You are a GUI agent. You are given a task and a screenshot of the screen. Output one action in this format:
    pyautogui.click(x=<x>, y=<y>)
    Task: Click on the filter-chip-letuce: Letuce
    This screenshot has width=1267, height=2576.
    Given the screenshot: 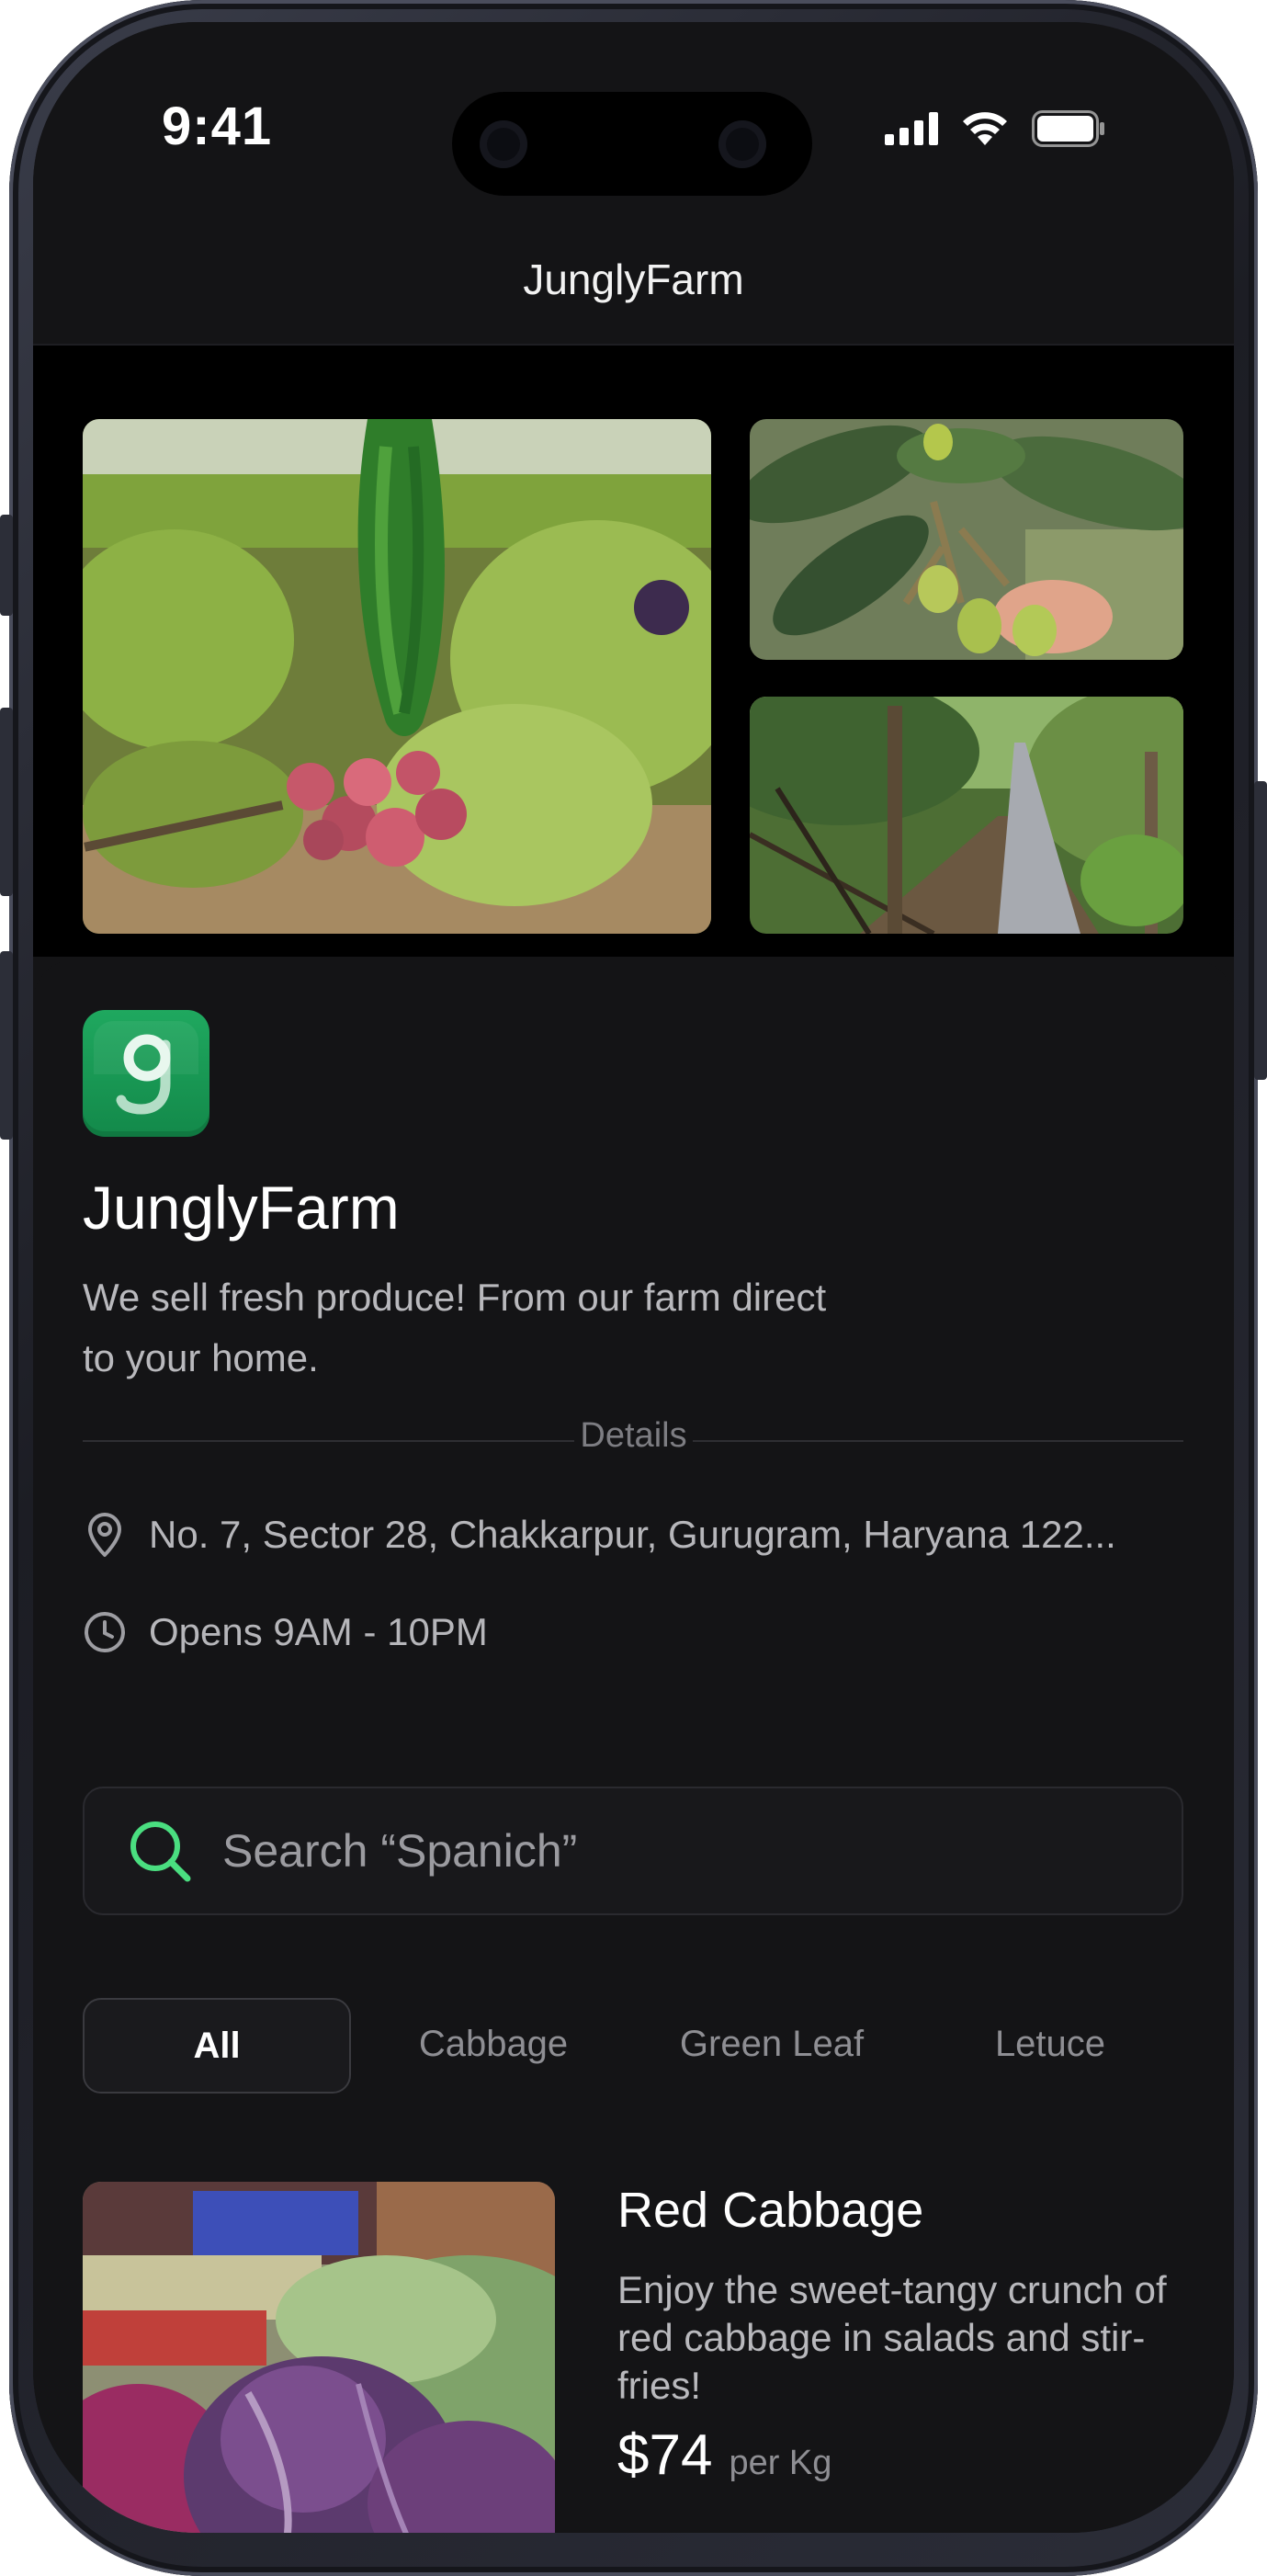 What is the action you would take?
    pyautogui.click(x=1050, y=2044)
    